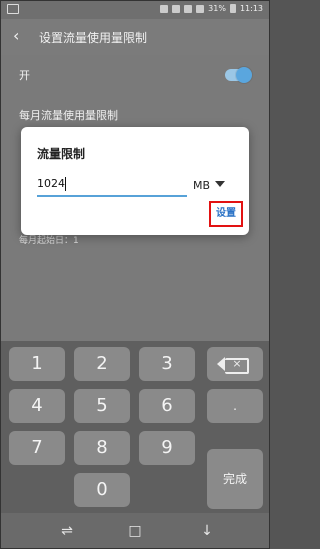  I want to click on clock: 11:13, so click(251, 8).